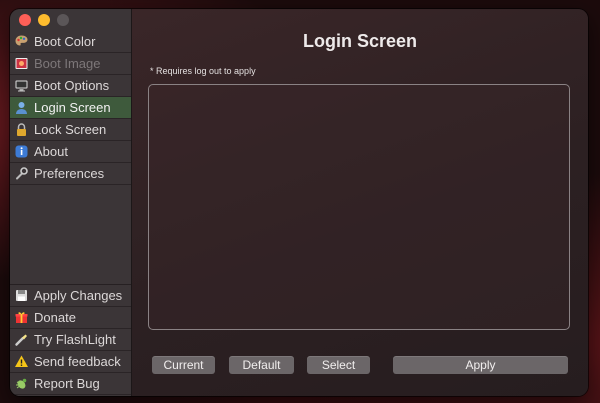 Image resolution: width=600 pixels, height=403 pixels. What do you see at coordinates (21, 129) in the screenshot?
I see `lock-icon` at bounding box center [21, 129].